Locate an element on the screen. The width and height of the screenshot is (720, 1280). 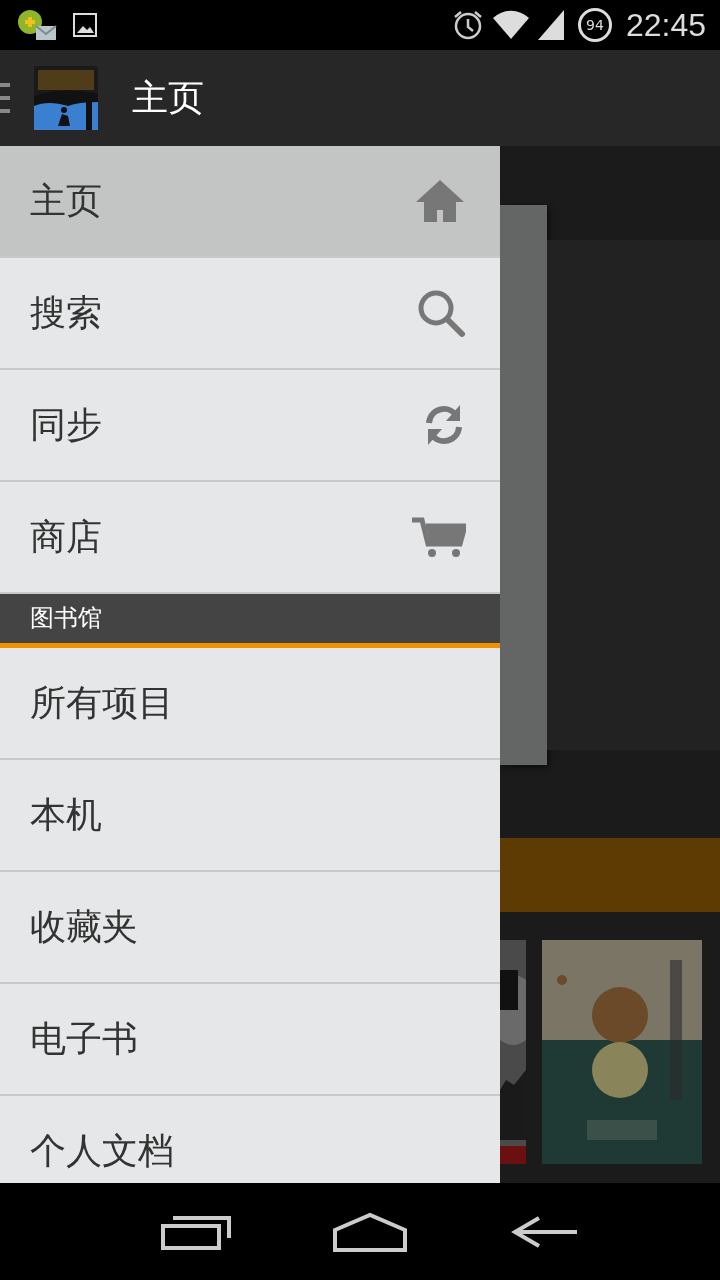
section-header: 图书馆 is located at coordinates (250, 621).